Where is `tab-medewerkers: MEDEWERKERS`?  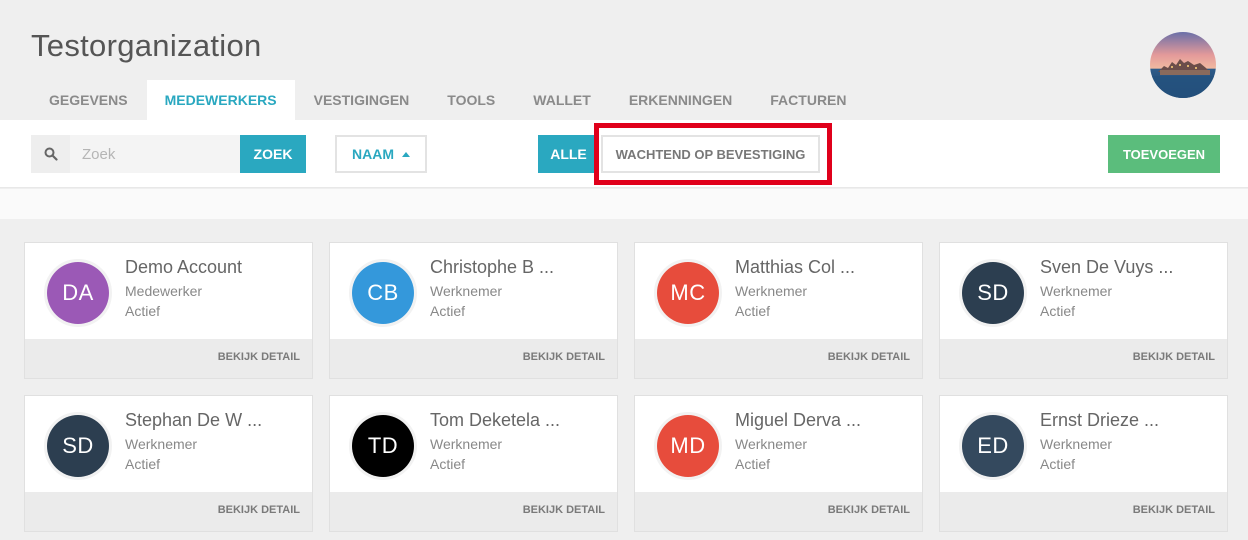 tab-medewerkers: MEDEWERKERS is located at coordinates (220, 100).